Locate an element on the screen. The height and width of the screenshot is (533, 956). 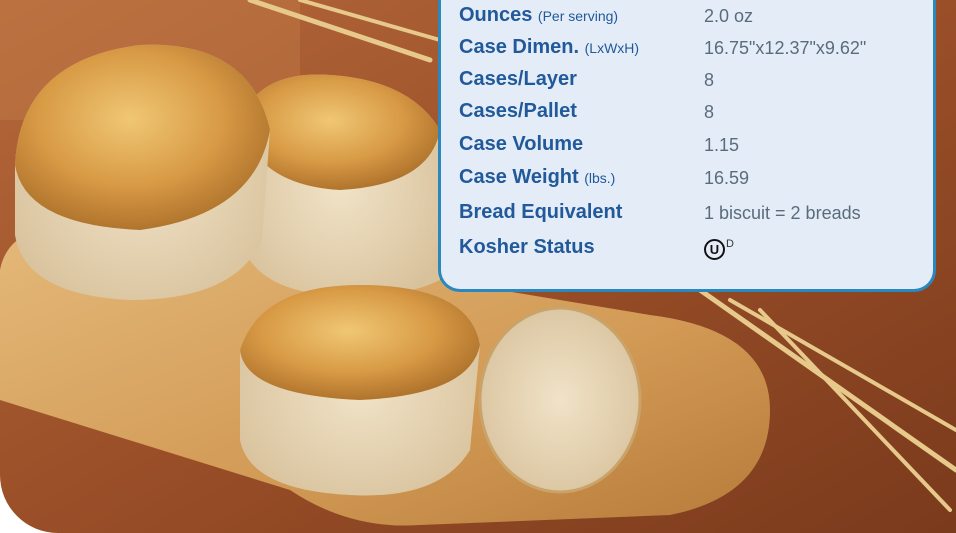
biscuit-front is located at coordinates (360, 390).